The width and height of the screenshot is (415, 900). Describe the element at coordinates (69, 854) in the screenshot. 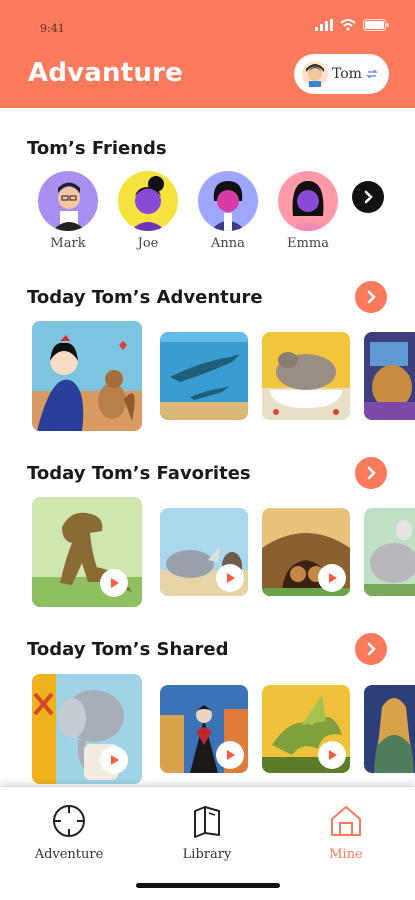

I see `tab-label: Adventure` at that location.